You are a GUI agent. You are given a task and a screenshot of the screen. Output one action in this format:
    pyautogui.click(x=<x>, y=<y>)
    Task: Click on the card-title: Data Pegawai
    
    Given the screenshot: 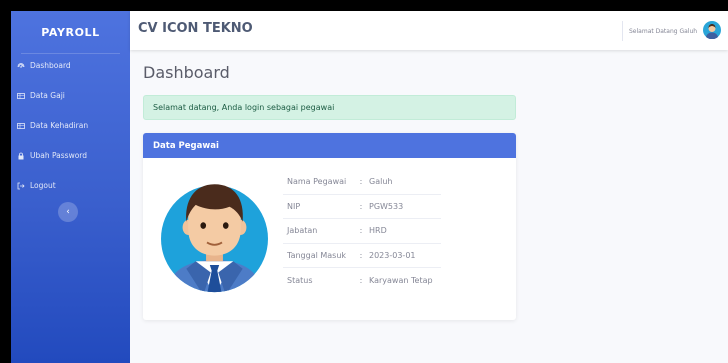 What is the action you would take?
    pyautogui.click(x=186, y=145)
    